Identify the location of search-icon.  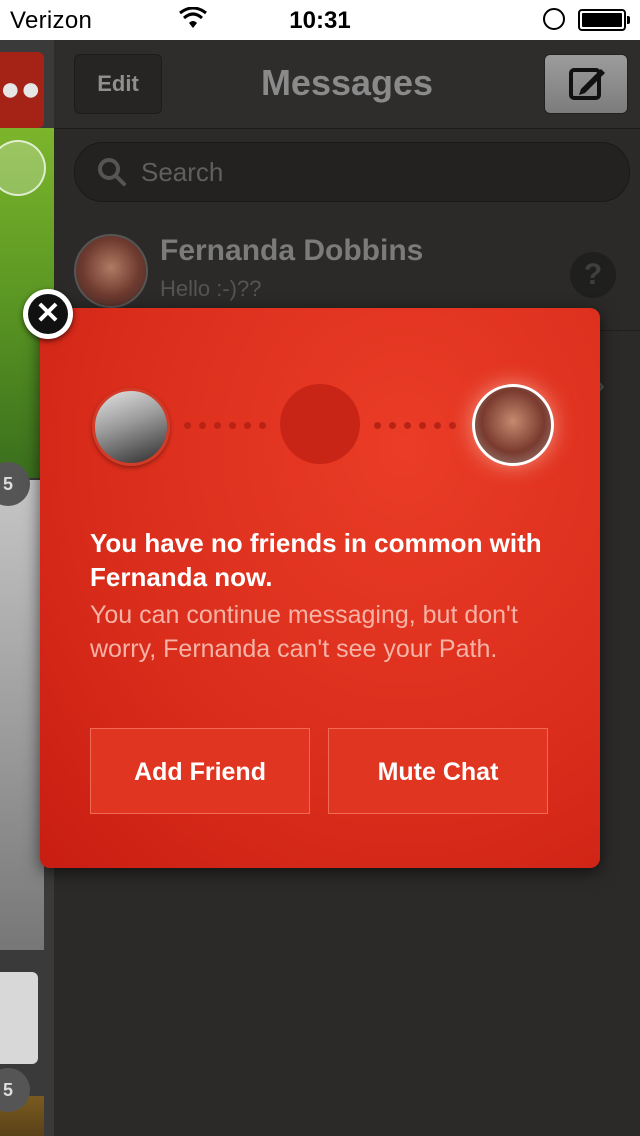
(112, 172).